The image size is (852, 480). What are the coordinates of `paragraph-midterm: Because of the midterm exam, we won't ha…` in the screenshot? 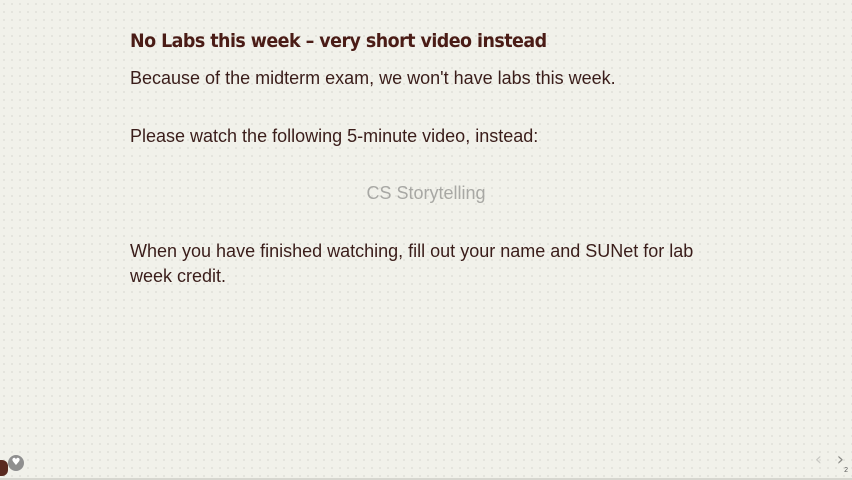 It's located at (373, 78).